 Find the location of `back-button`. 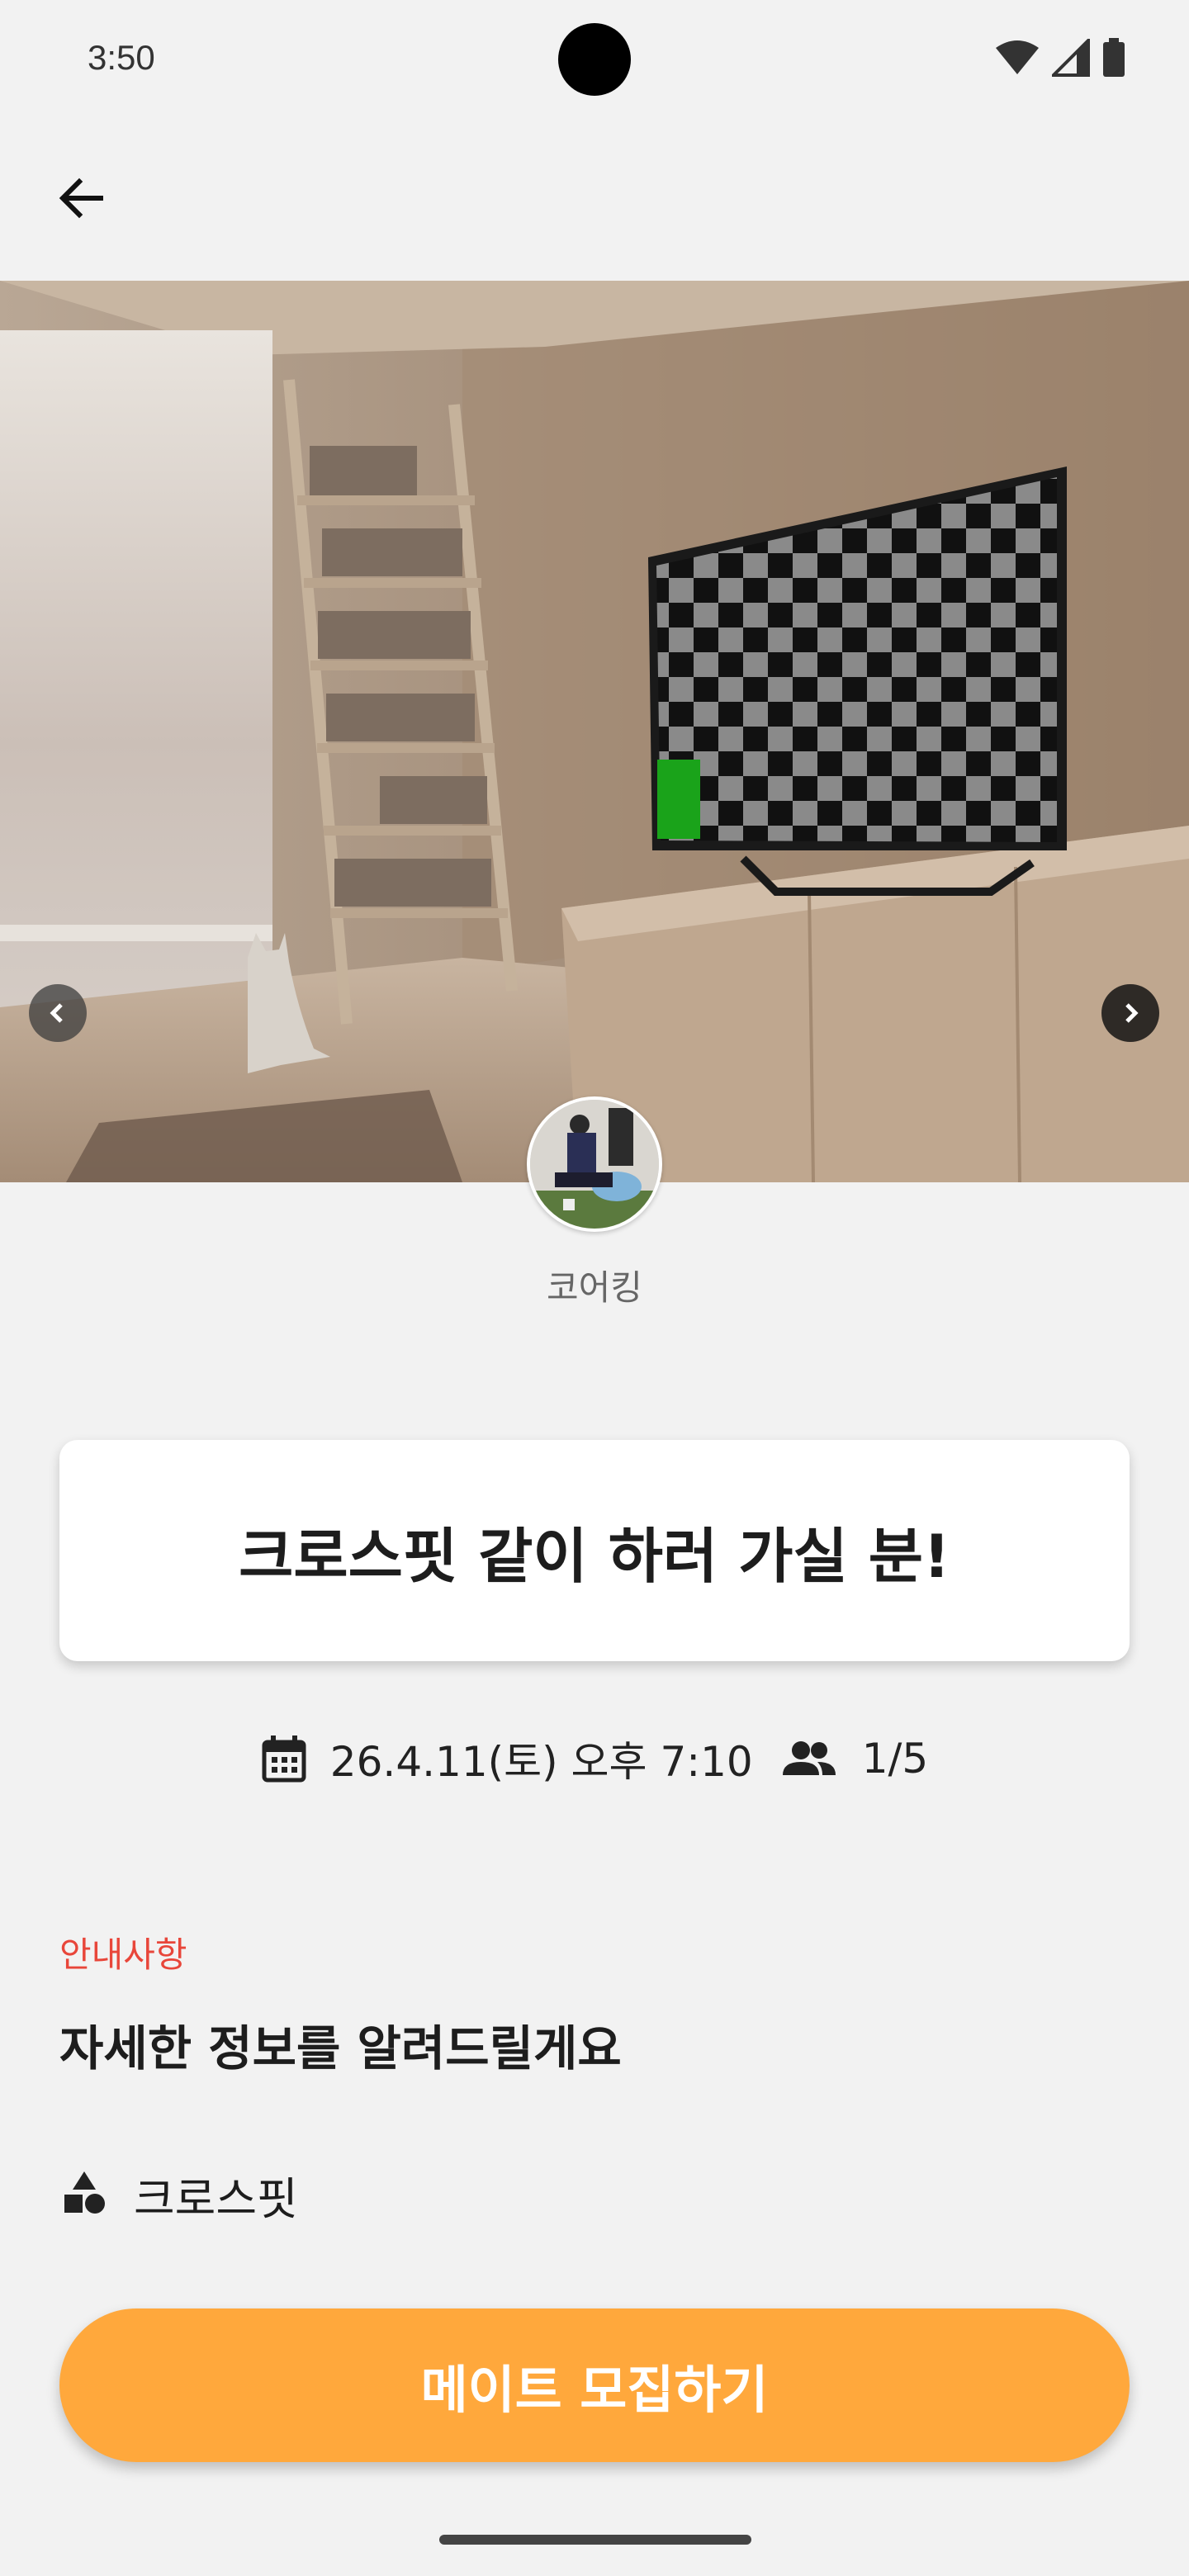

back-button is located at coordinates (81, 199).